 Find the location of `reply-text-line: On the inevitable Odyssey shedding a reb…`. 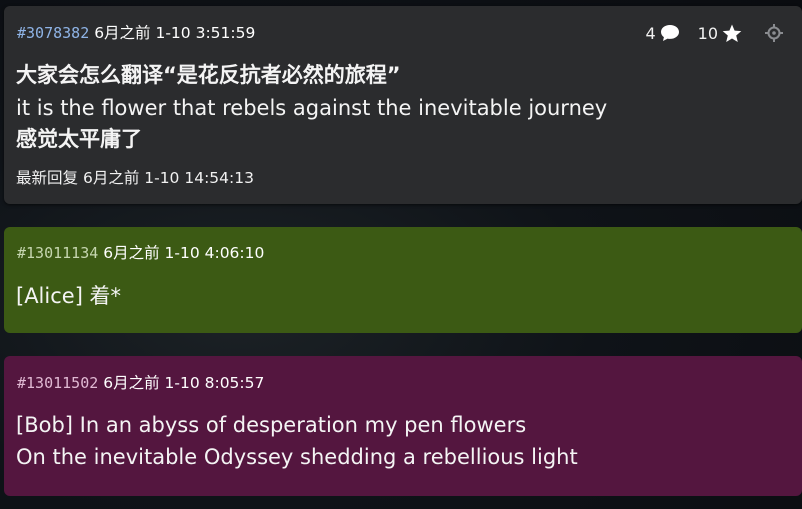

reply-text-line: On the inevitable Odyssey shedding a reb… is located at coordinates (297, 457).